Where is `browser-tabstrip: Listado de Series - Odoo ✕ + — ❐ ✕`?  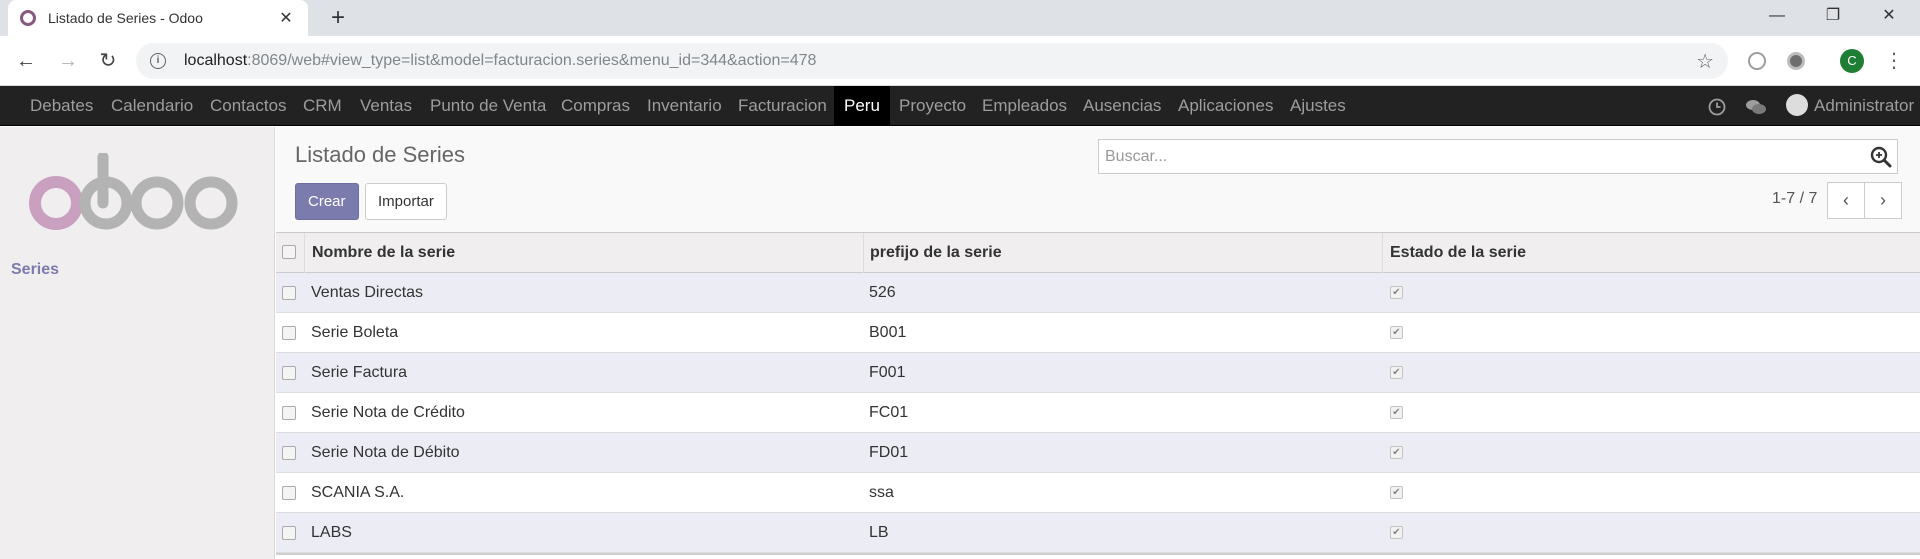 browser-tabstrip: Listado de Series - Odoo ✕ + — ❐ ✕ is located at coordinates (960, 18).